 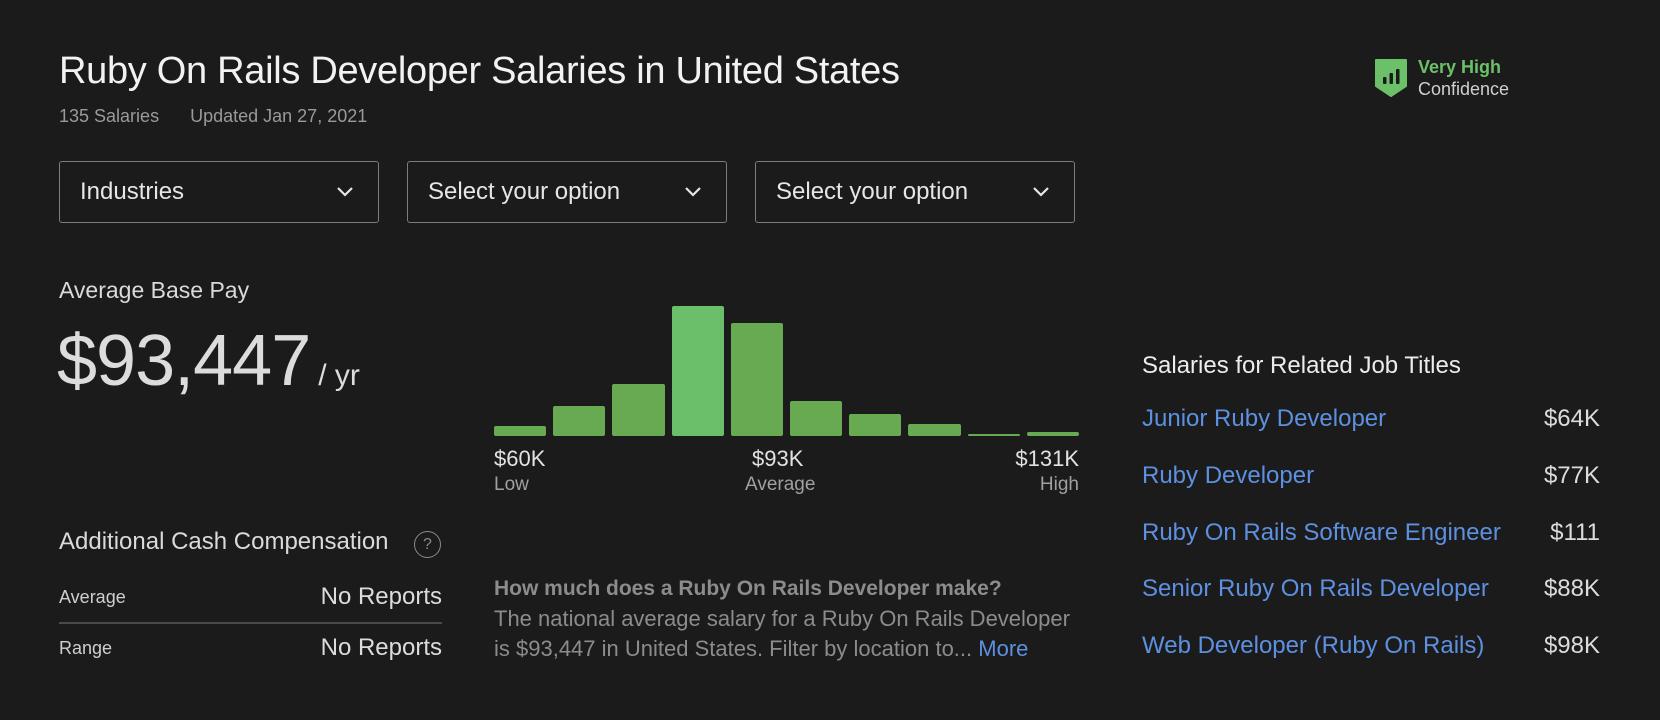 I want to click on related-job-salary: $88K, so click(x=1571, y=588).